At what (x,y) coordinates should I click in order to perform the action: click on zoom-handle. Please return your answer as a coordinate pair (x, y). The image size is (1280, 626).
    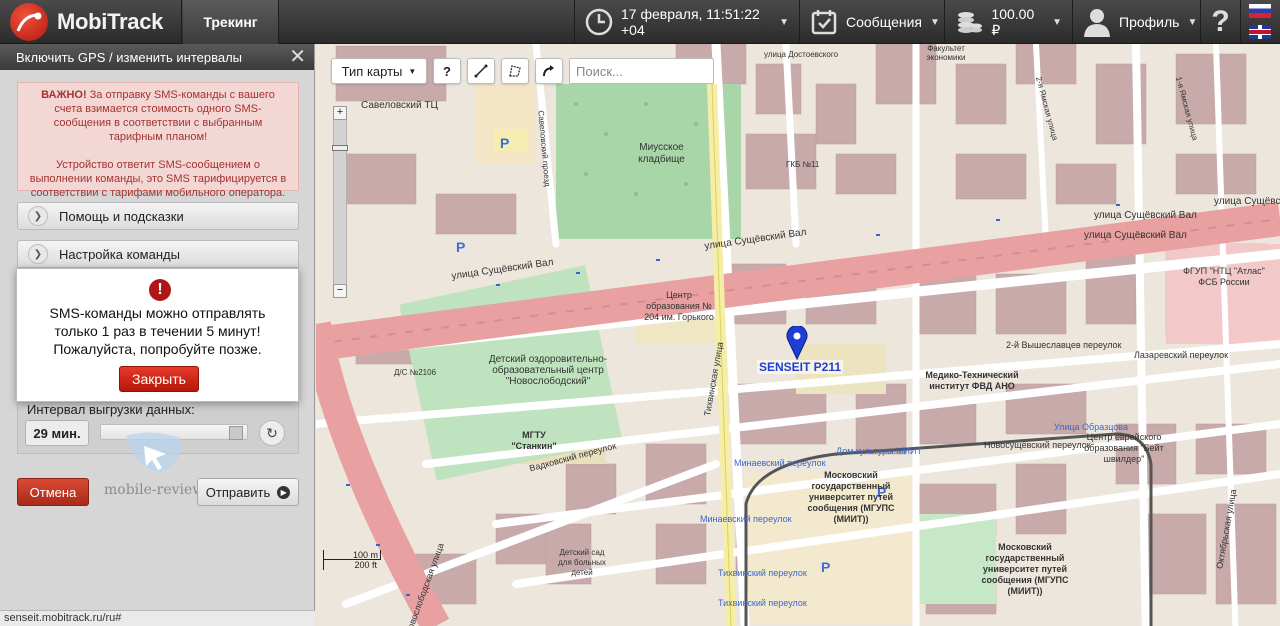
    Looking at the image, I should click on (340, 148).